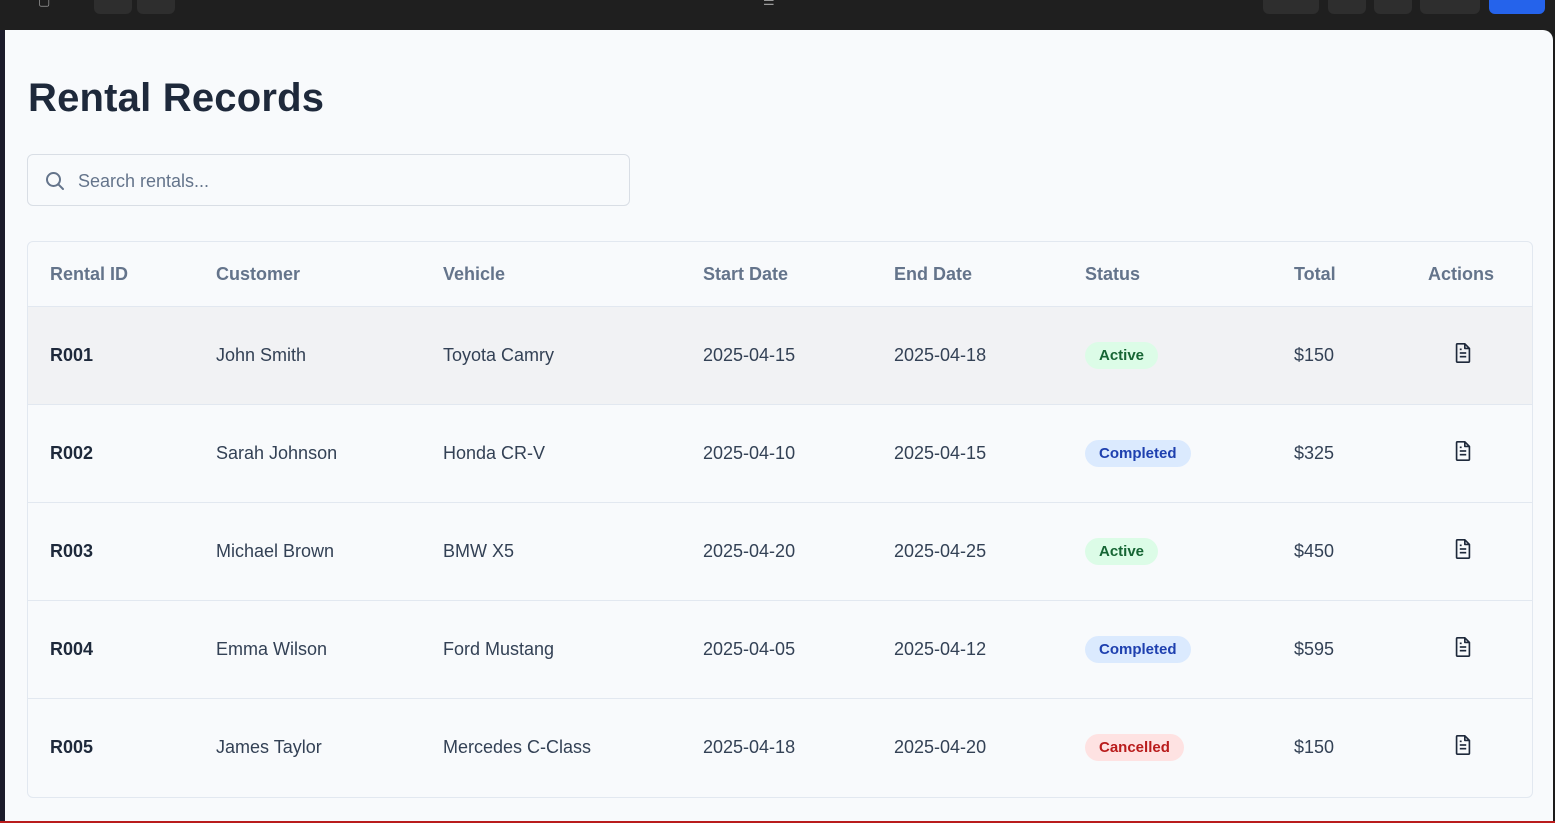 The image size is (1555, 823). Describe the element at coordinates (1134, 747) in the screenshot. I see `status-badge: Cancelled` at that location.